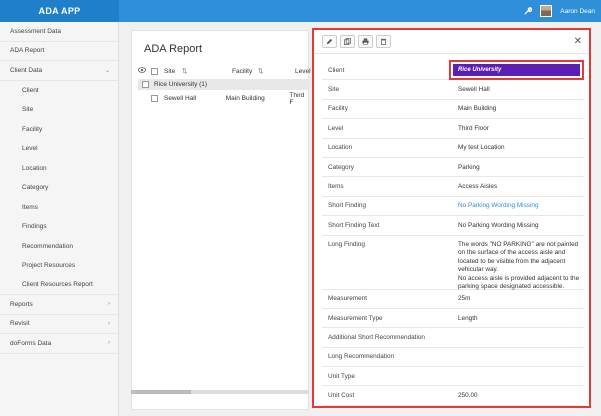 This screenshot has width=601, height=416. Describe the element at coordinates (154, 71) in the screenshot. I see `select-all-checkbox` at that location.